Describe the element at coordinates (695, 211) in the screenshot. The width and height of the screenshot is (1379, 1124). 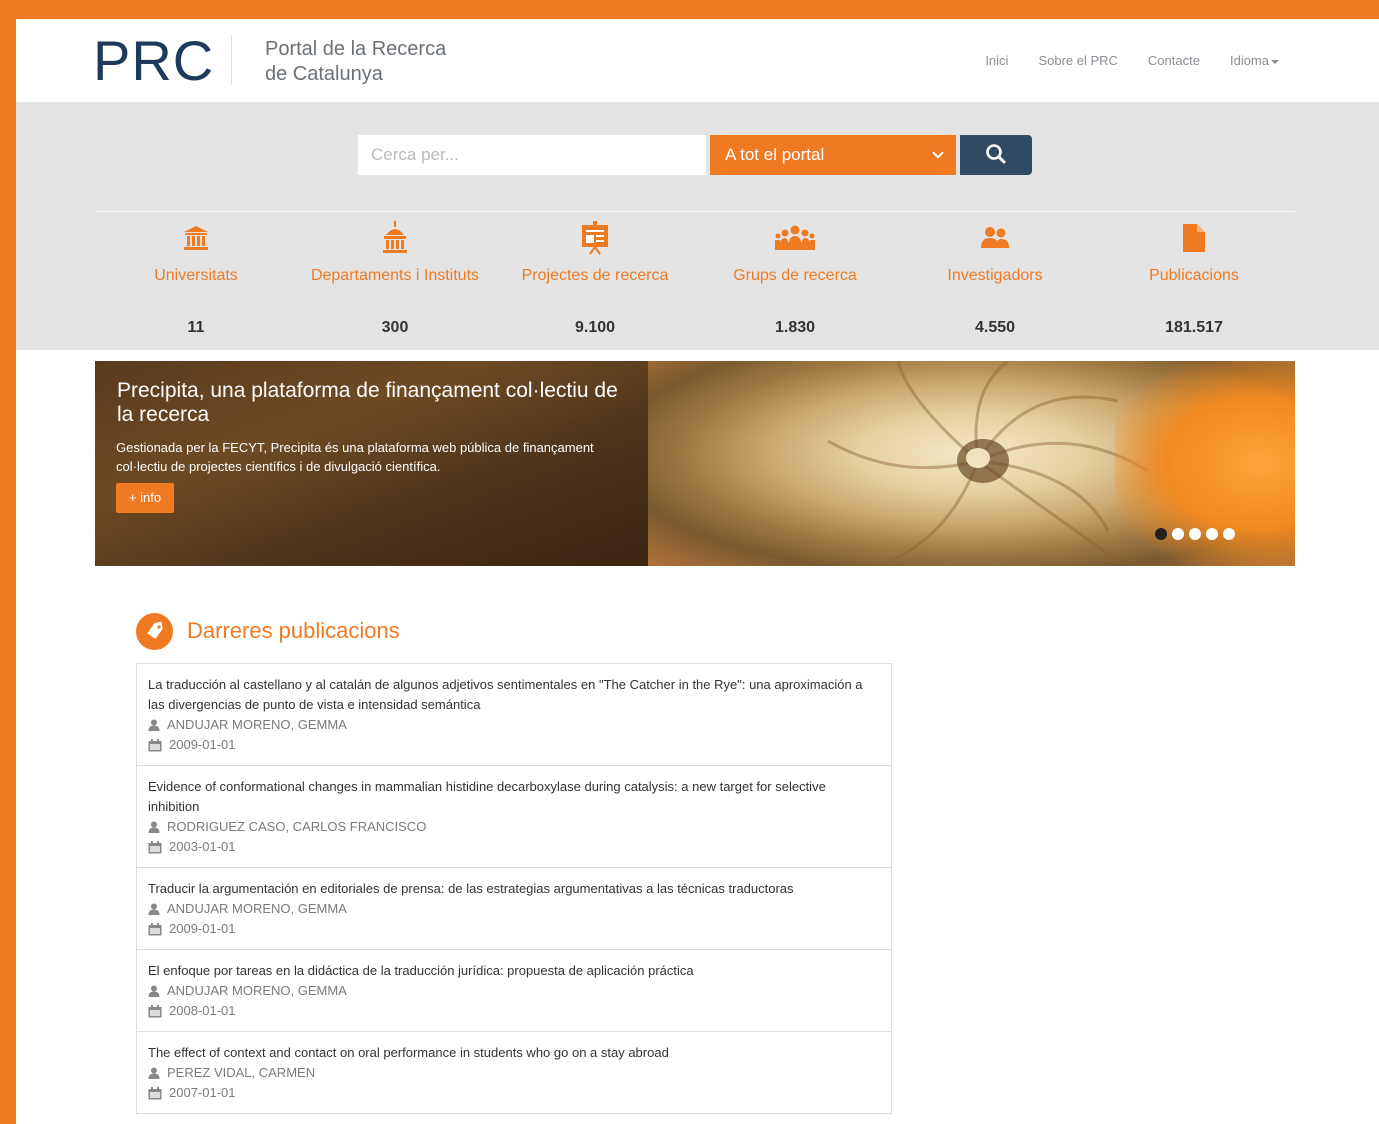
I see `band-divider` at that location.